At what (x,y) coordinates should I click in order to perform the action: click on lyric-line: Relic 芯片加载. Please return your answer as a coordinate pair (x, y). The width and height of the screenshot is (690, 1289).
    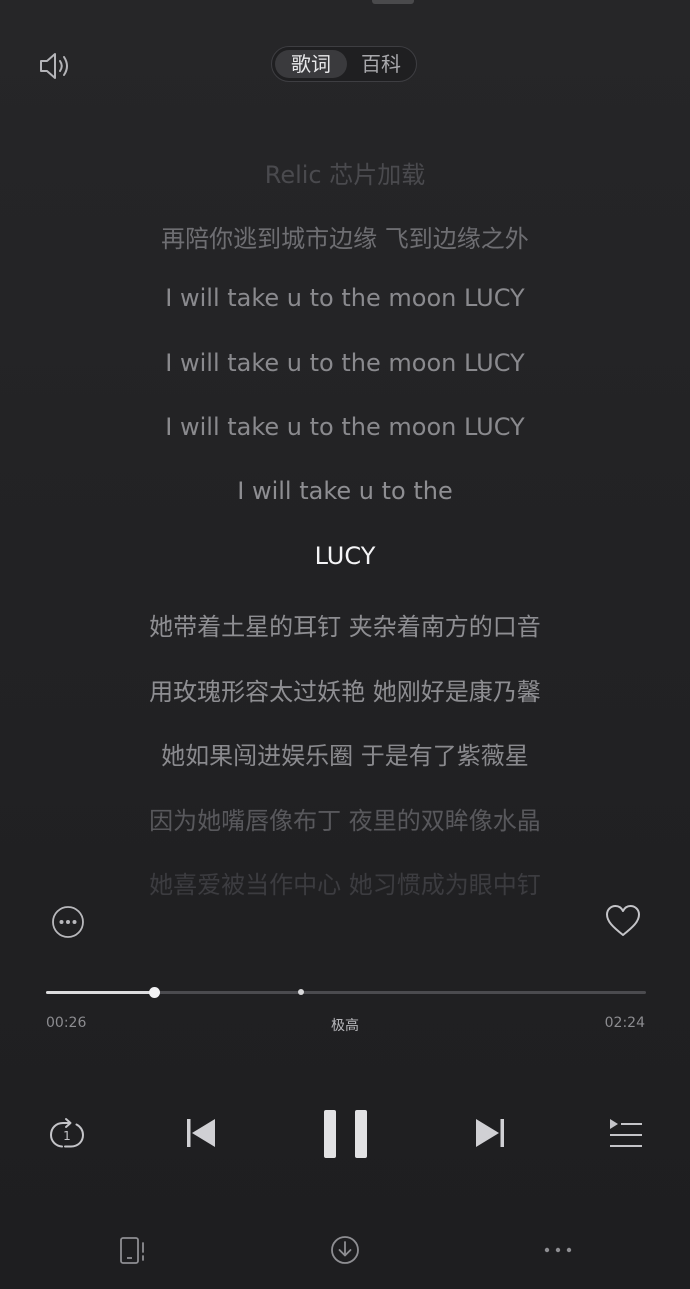
    Looking at the image, I should click on (345, 172).